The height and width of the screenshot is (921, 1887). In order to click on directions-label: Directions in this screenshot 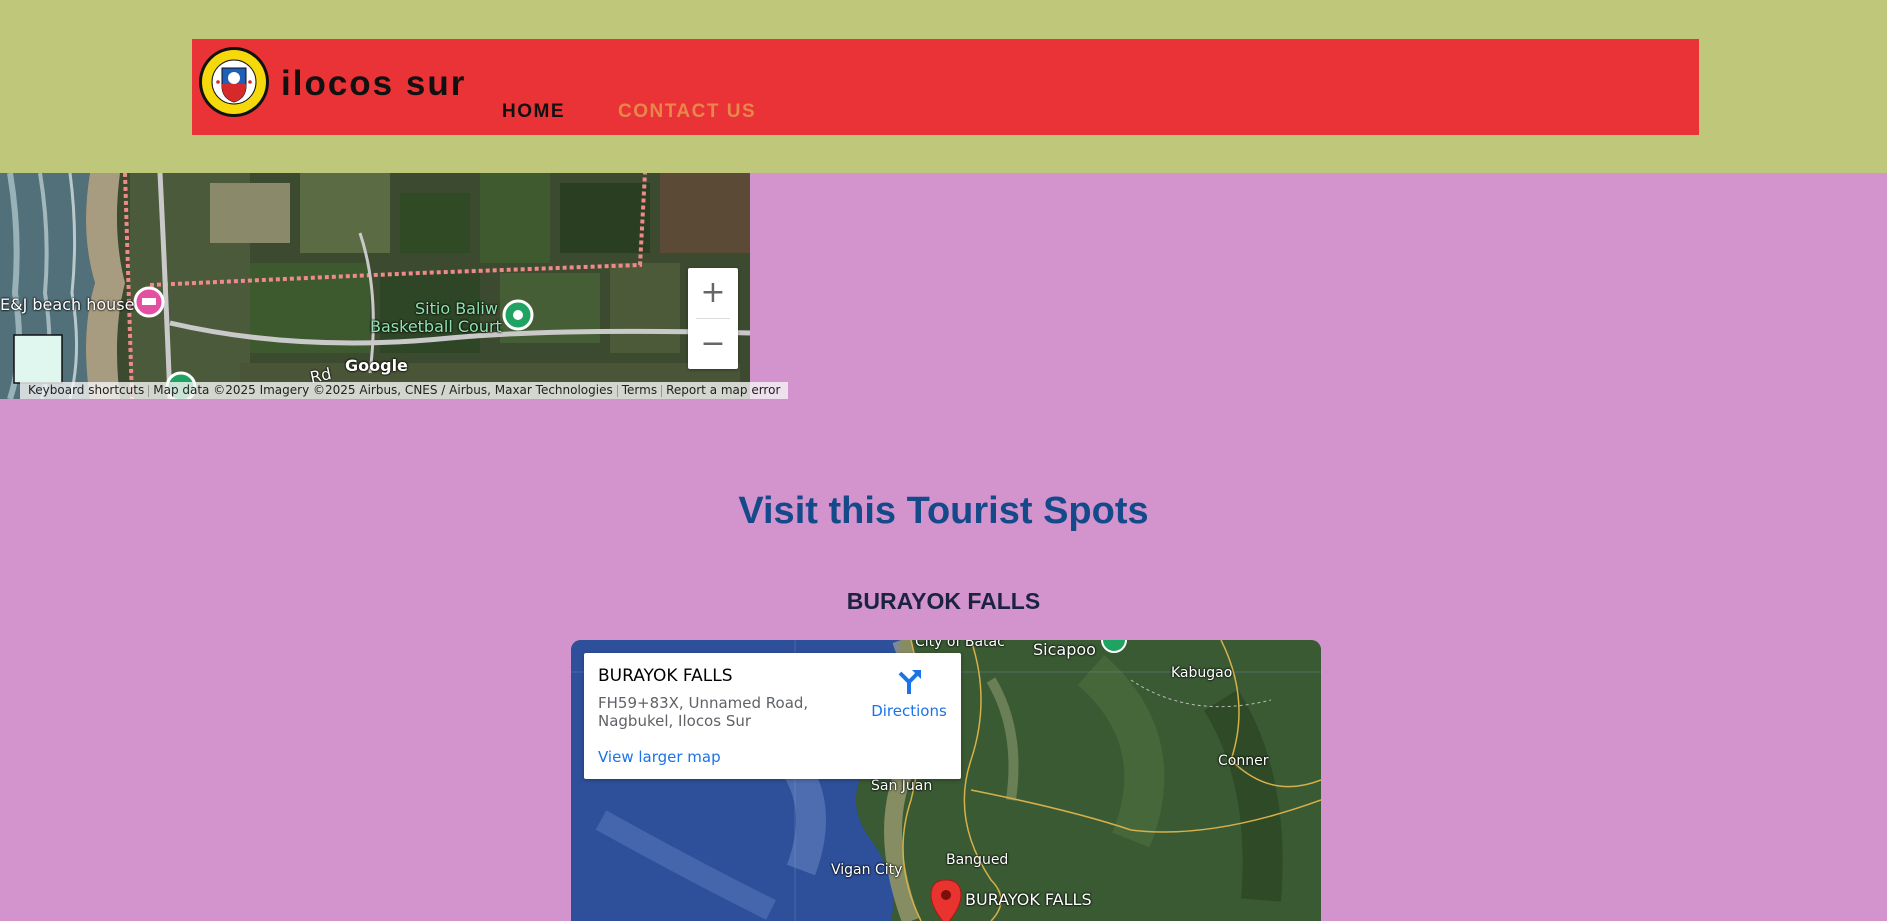, I will do `click(909, 711)`.